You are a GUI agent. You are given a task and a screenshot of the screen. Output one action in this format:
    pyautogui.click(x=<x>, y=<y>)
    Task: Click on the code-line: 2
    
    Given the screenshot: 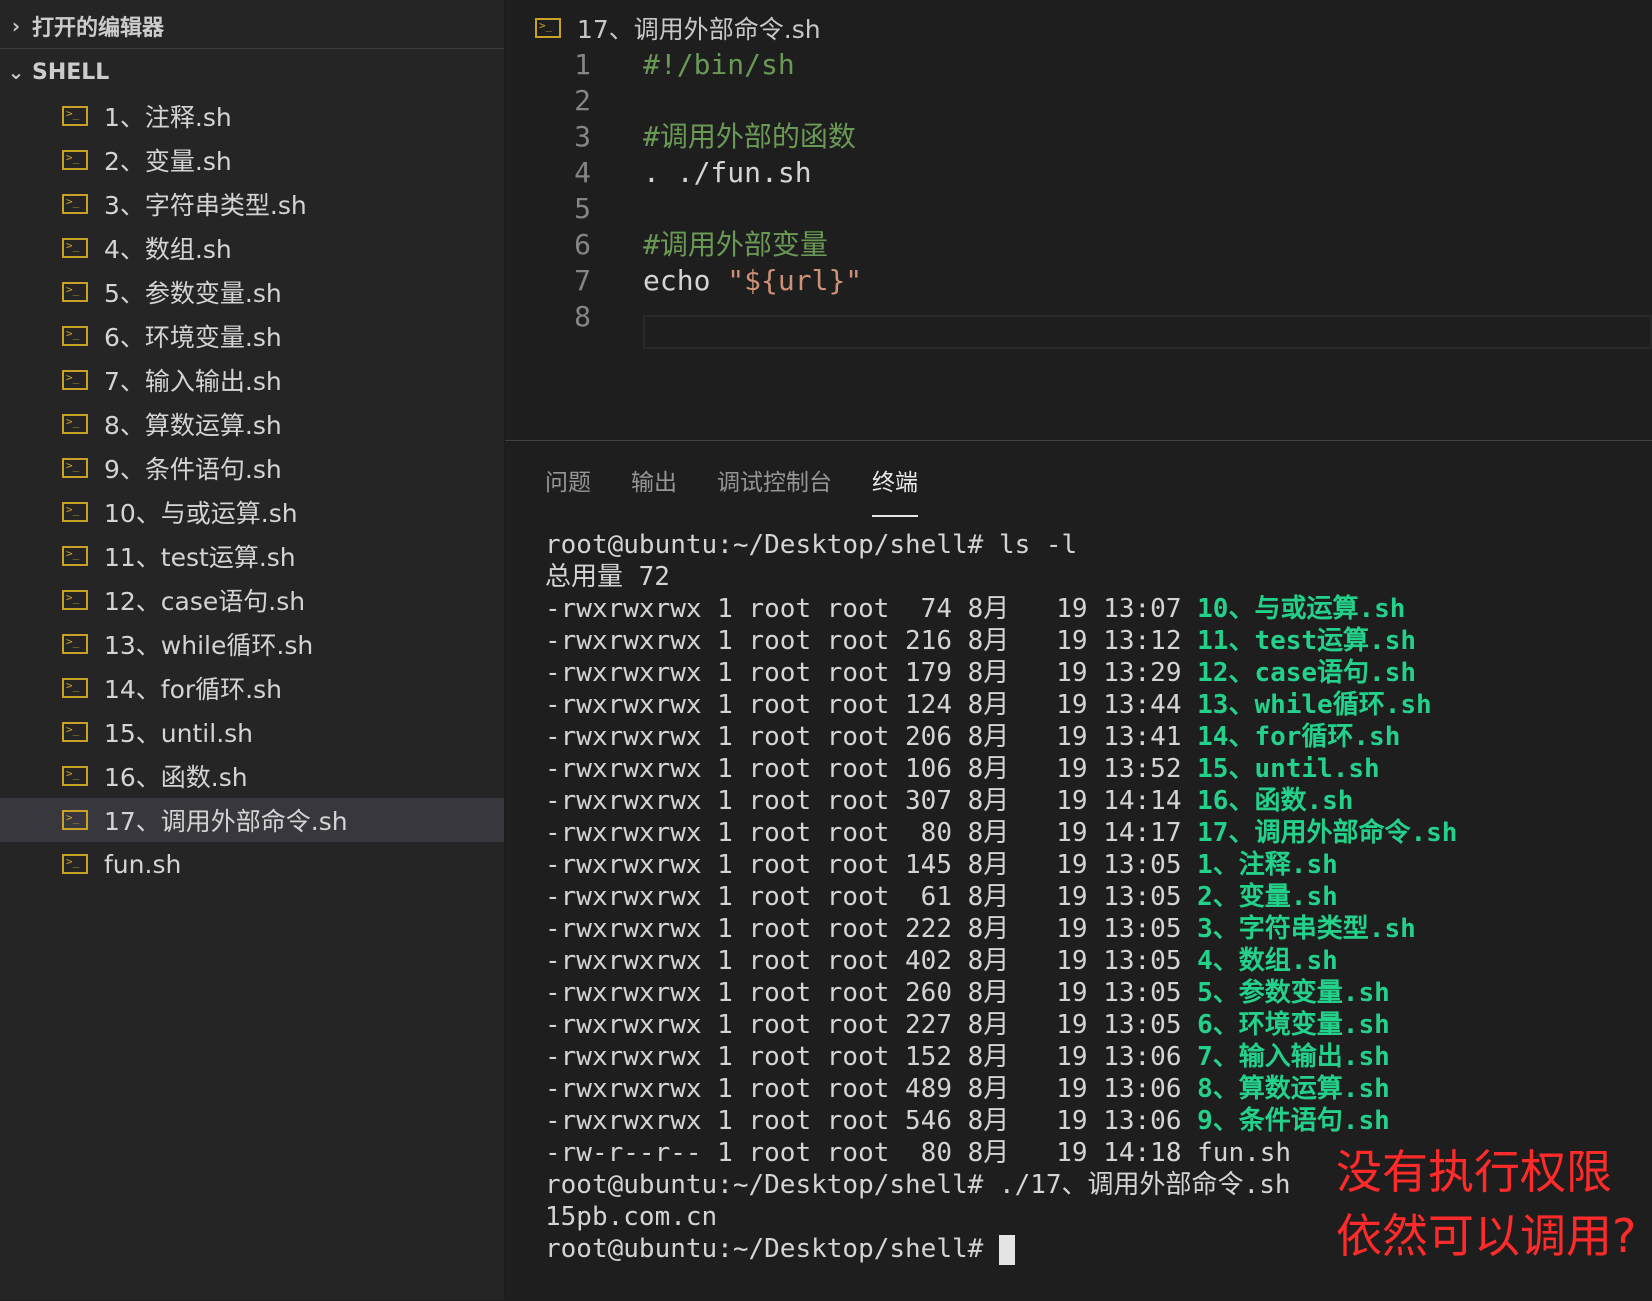 What is the action you would take?
    pyautogui.click(x=1078, y=101)
    